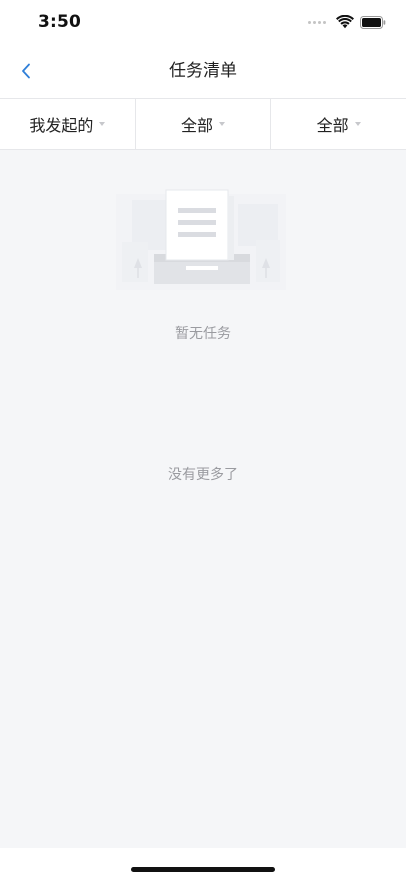 This screenshot has height=881, width=406. I want to click on filter-initiator-label: 我发起的, so click(61, 125).